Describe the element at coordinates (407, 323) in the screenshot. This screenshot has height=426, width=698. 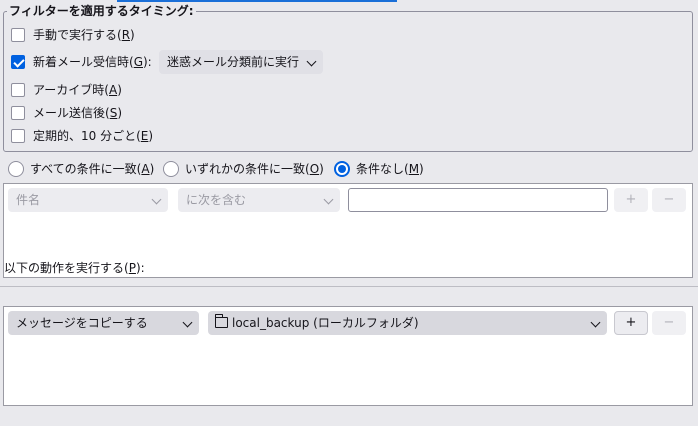
I see `target-folder-select: local_backup (ローカルフォルダ)` at that location.